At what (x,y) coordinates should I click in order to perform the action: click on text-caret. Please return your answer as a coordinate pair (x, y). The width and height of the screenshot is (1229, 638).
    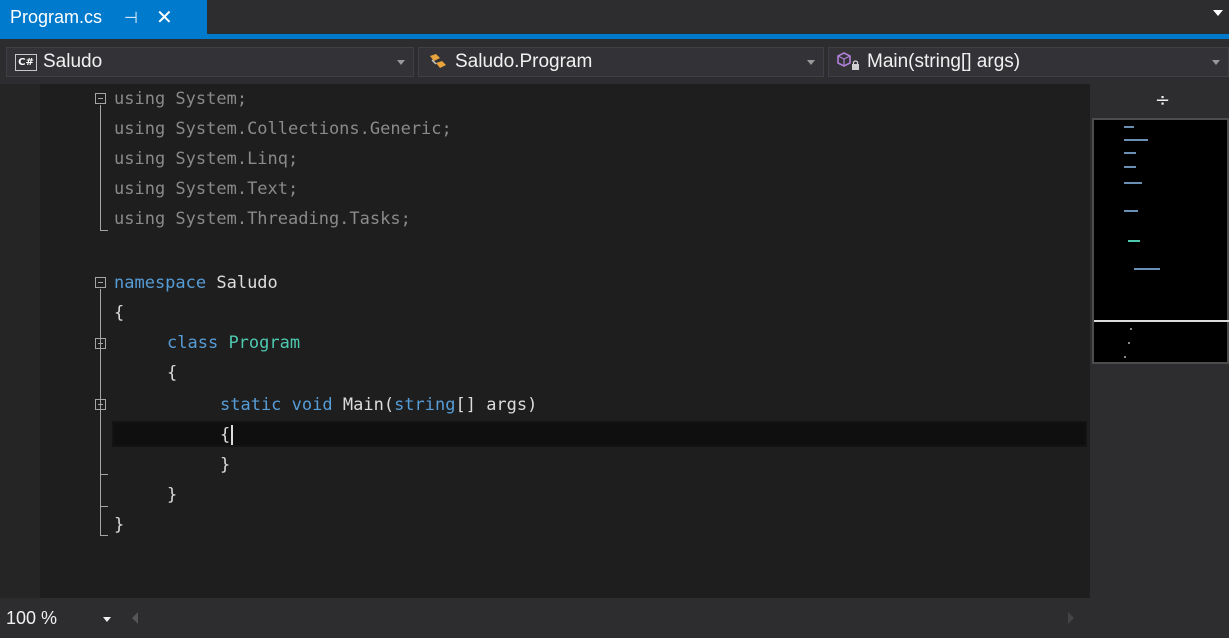
    Looking at the image, I should click on (232, 435).